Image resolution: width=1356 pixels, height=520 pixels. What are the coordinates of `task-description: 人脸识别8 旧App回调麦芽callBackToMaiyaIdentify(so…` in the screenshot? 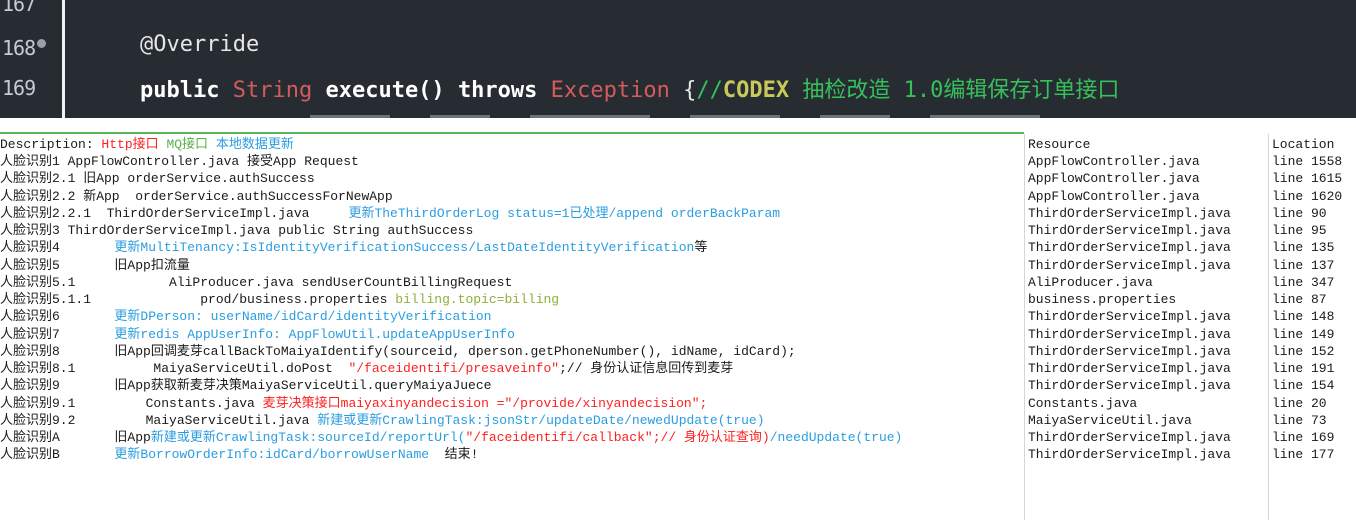 It's located at (512, 351).